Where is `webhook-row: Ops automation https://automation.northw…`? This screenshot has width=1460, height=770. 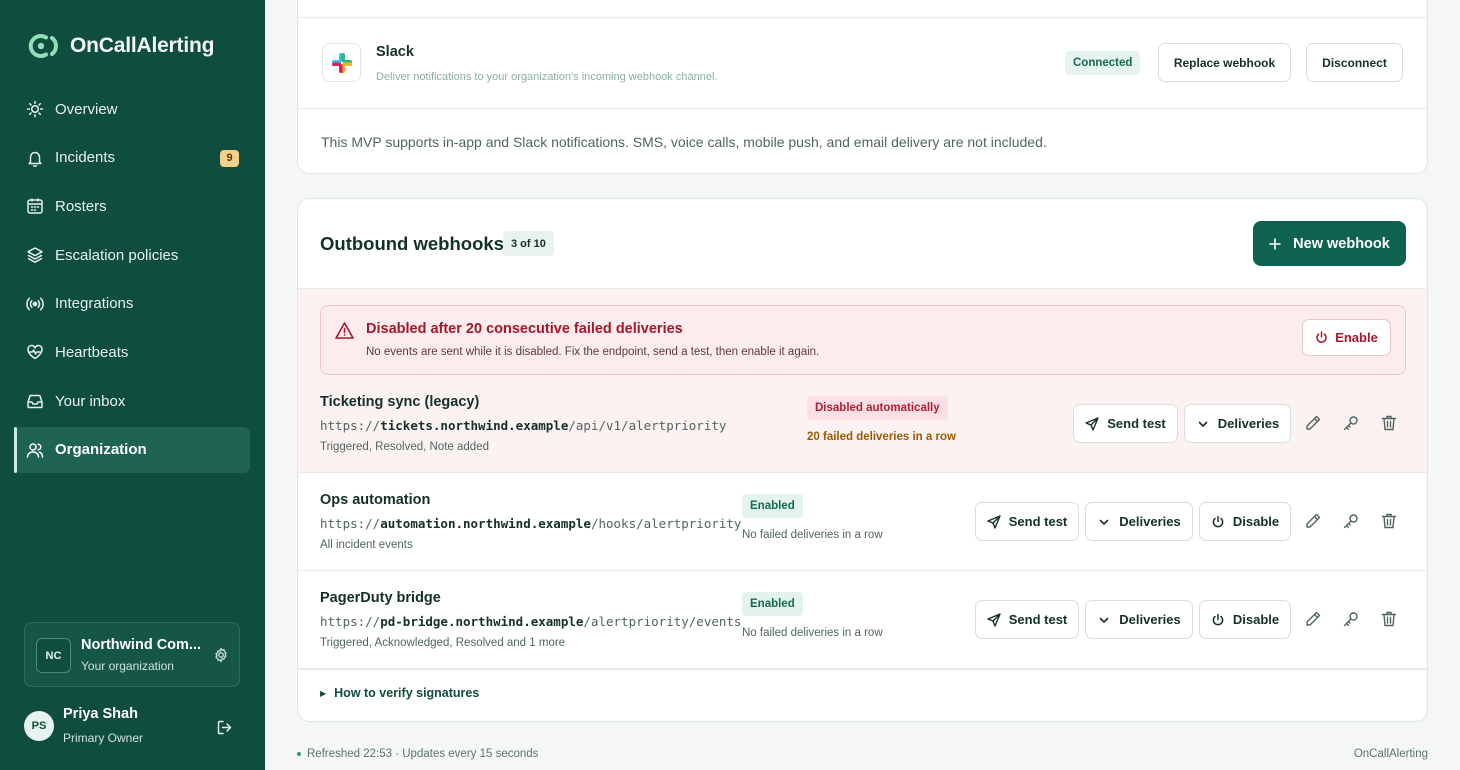
webhook-row: Ops automation https://automation.northw… is located at coordinates (862, 521).